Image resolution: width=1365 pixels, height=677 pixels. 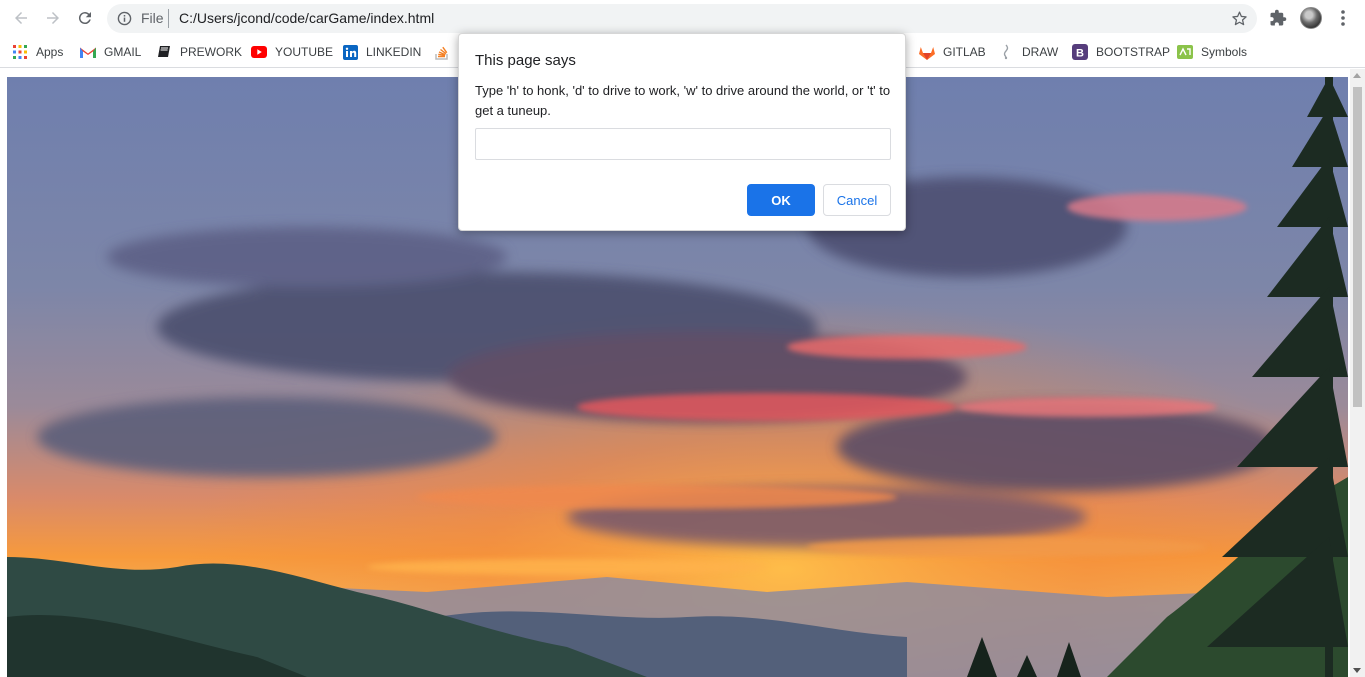 What do you see at coordinates (857, 200) in the screenshot?
I see `cancel-button: Cancel` at bounding box center [857, 200].